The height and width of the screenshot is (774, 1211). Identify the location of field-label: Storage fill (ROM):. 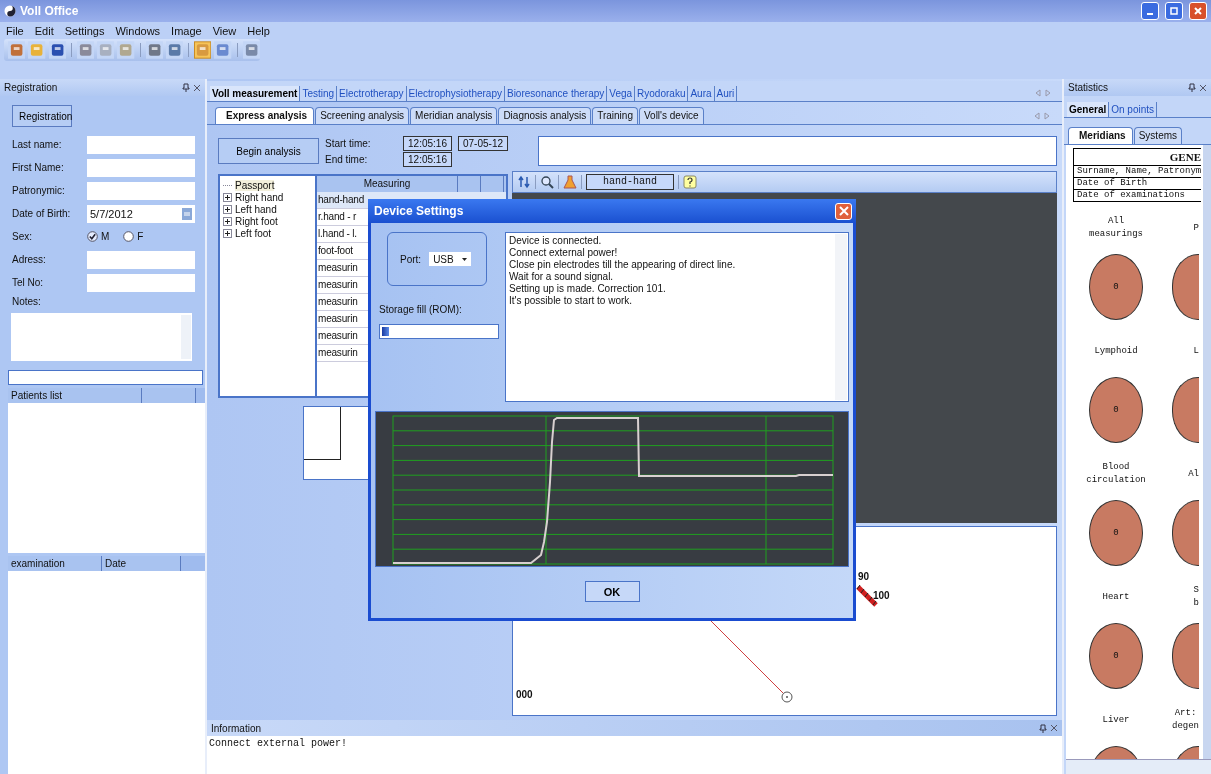
(421, 309).